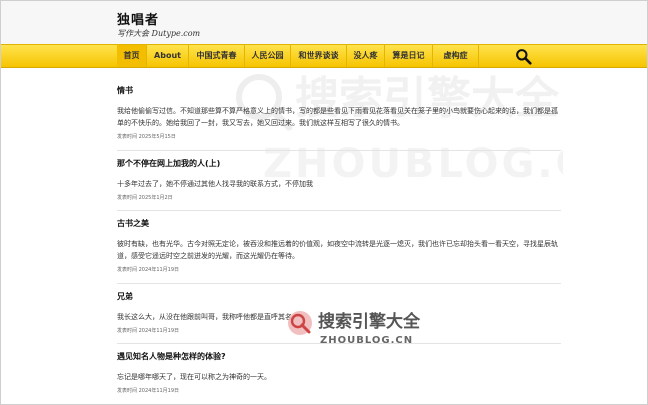 The height and width of the screenshot is (405, 648). What do you see at coordinates (523, 56) in the screenshot?
I see `search-icon` at bounding box center [523, 56].